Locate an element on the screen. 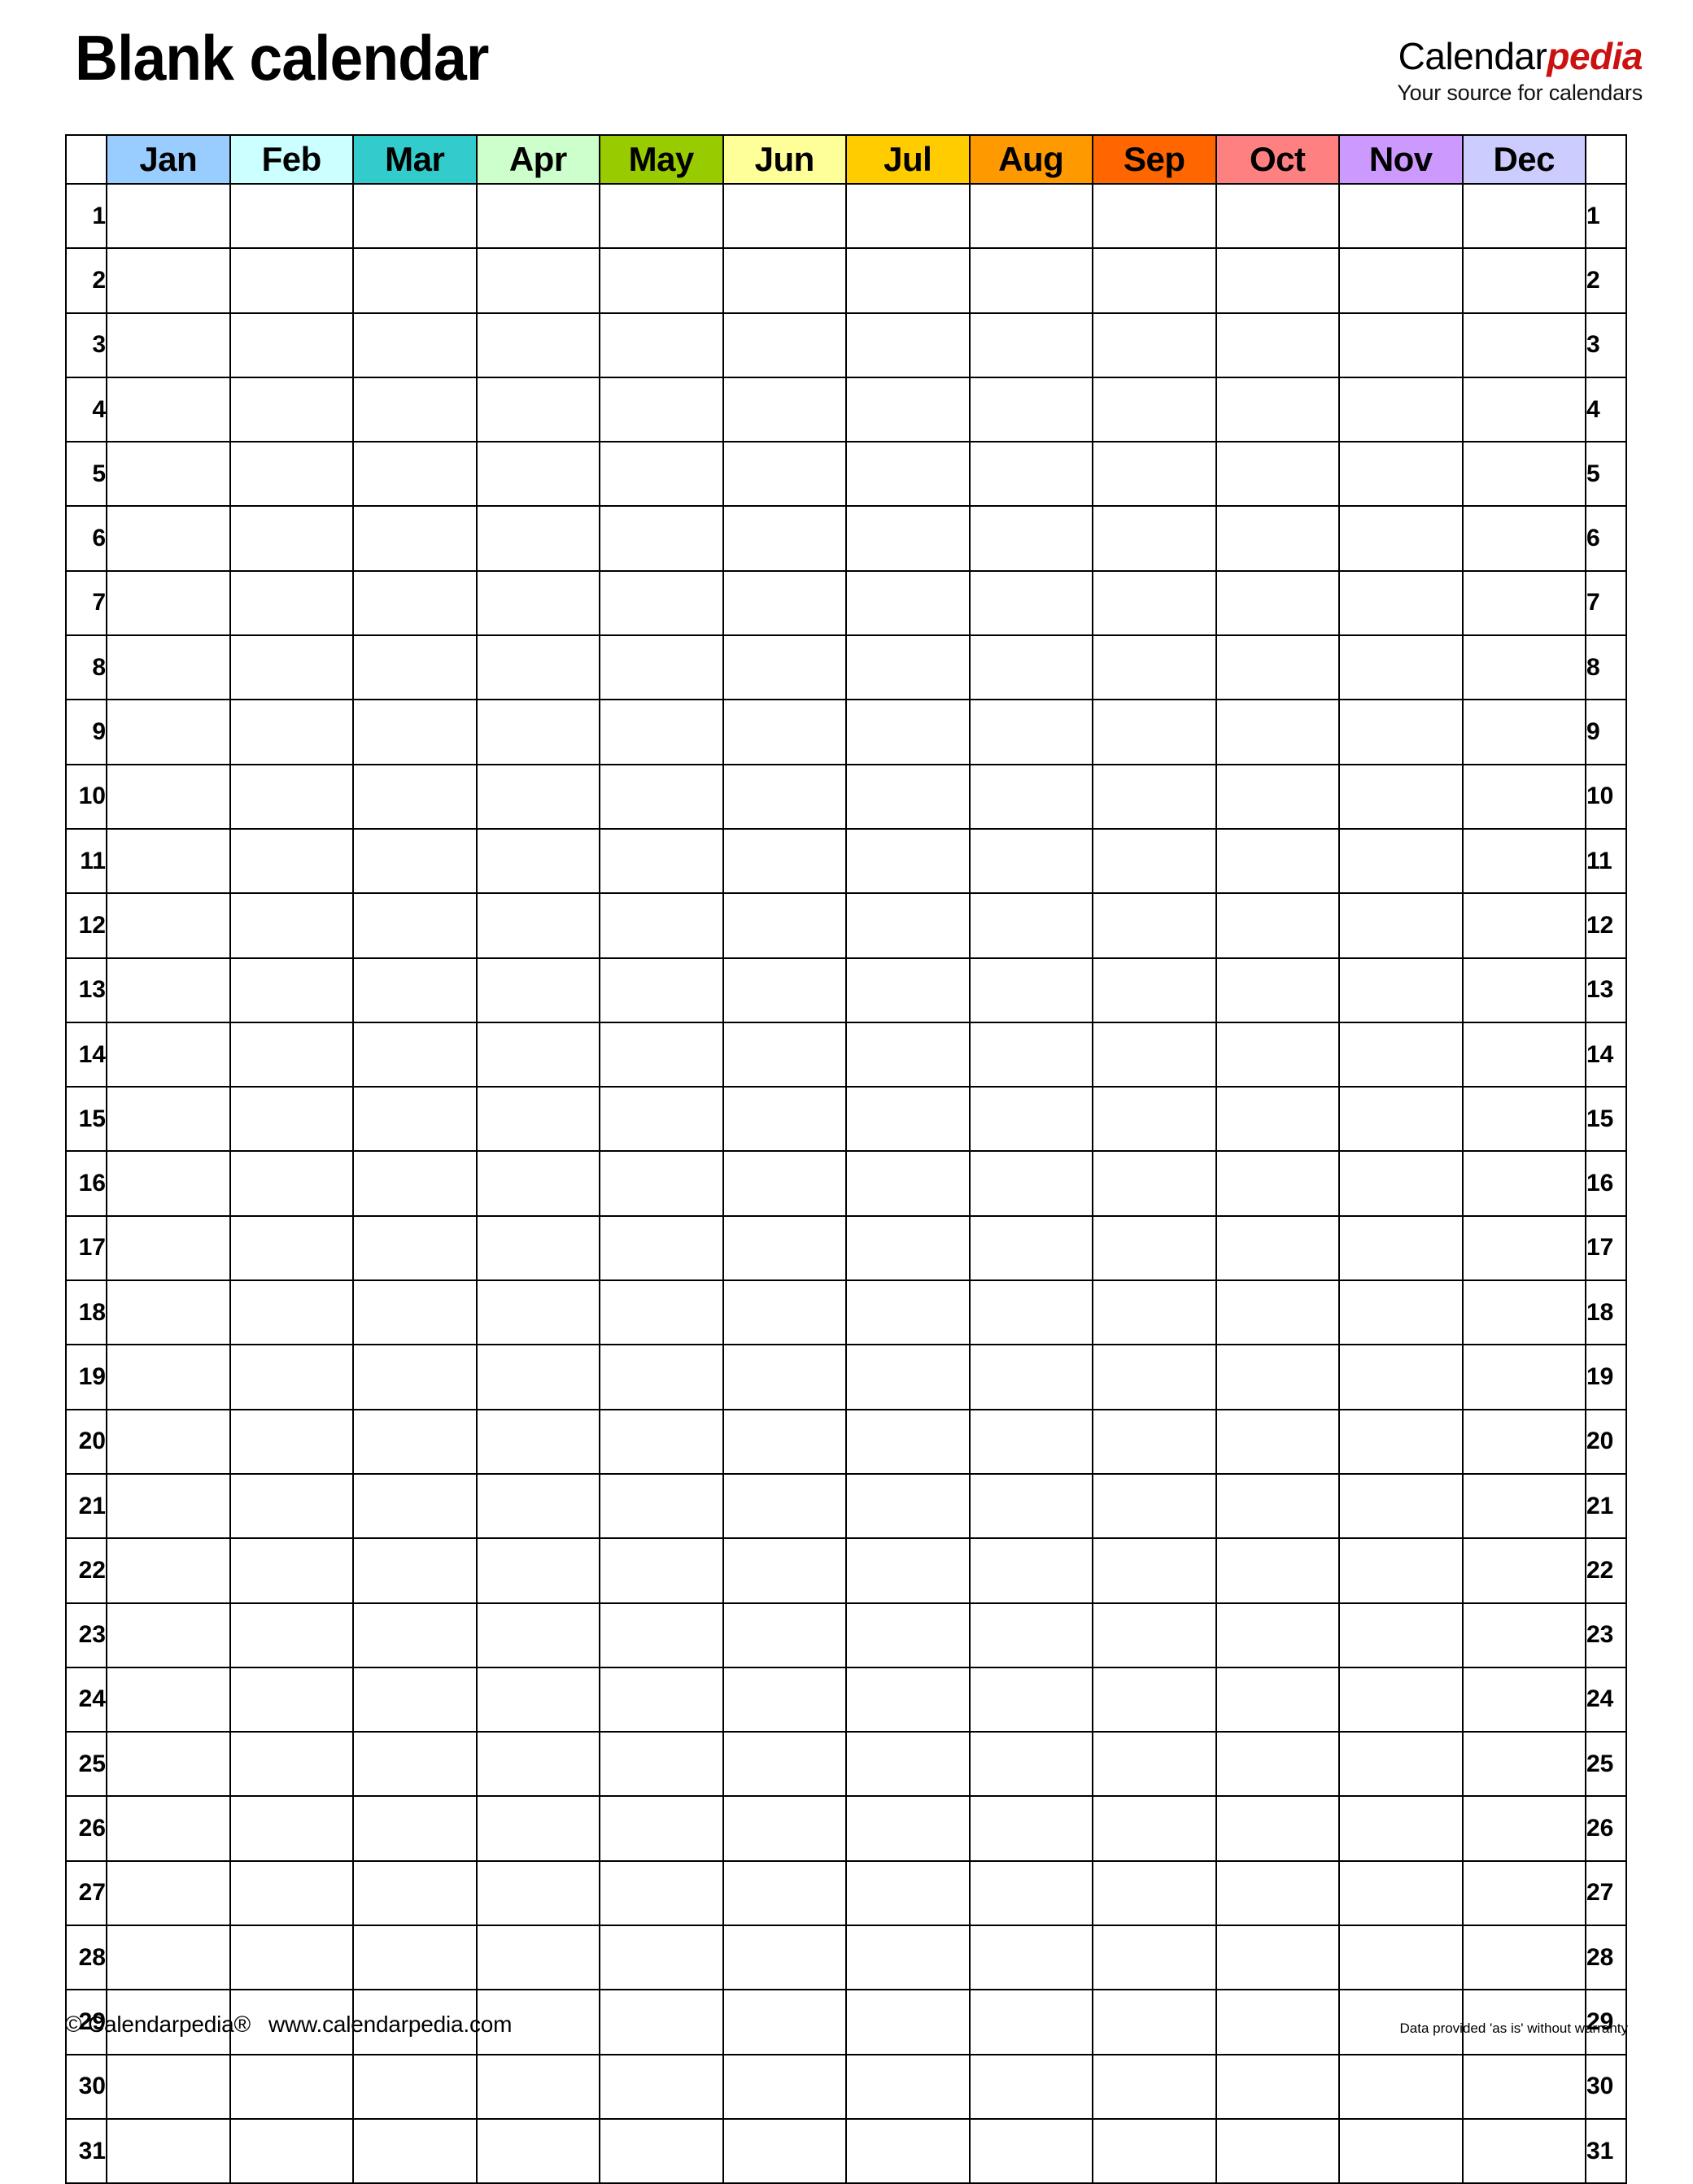  month-header-aug: Aug is located at coordinates (1030, 160).